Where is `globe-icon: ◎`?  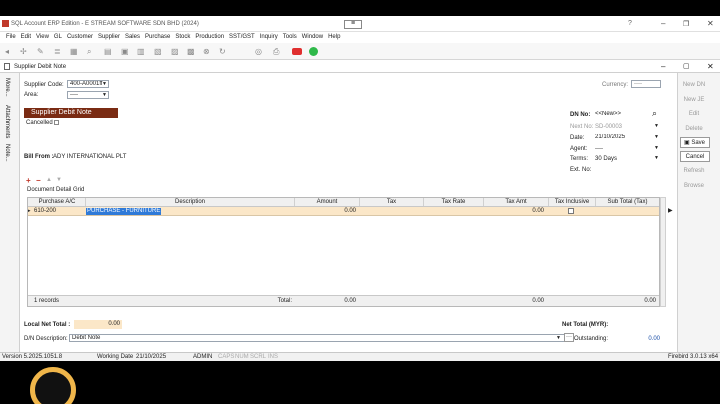
globe-icon: ◎ is located at coordinates (258, 51).